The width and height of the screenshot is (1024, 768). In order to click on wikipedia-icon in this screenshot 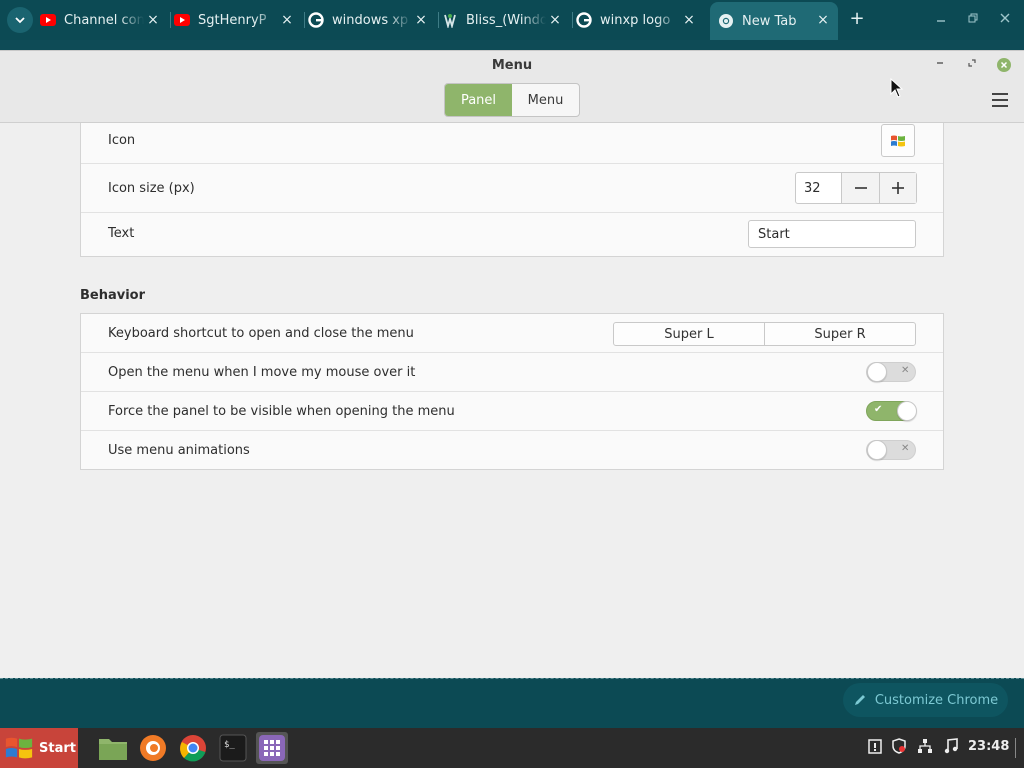, I will do `click(450, 20)`.